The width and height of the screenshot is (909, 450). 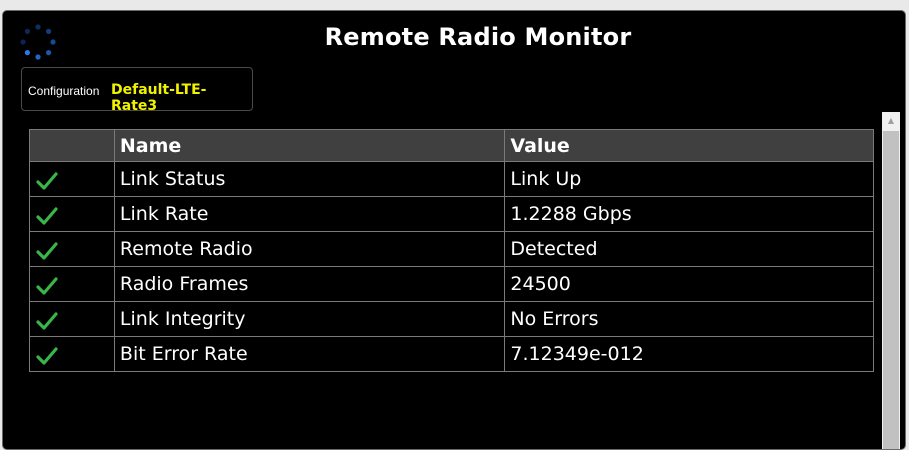 I want to click on value-cell: 1.2288 Gbps, so click(x=689, y=214).